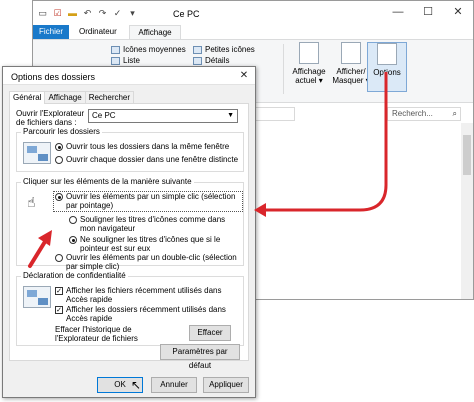 Image resolution: width=474 pixels, height=402 pixels. What do you see at coordinates (102, 13) in the screenshot?
I see `redo-icon: ↷` at bounding box center [102, 13].